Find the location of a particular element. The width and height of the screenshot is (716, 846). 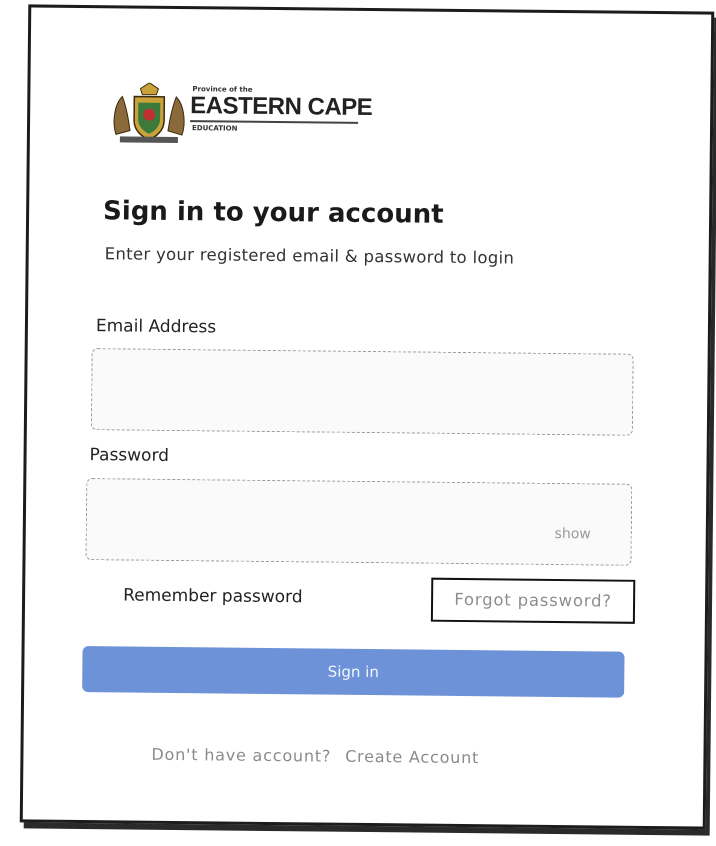

forgot-password-link: Forgot password? is located at coordinates (533, 600).